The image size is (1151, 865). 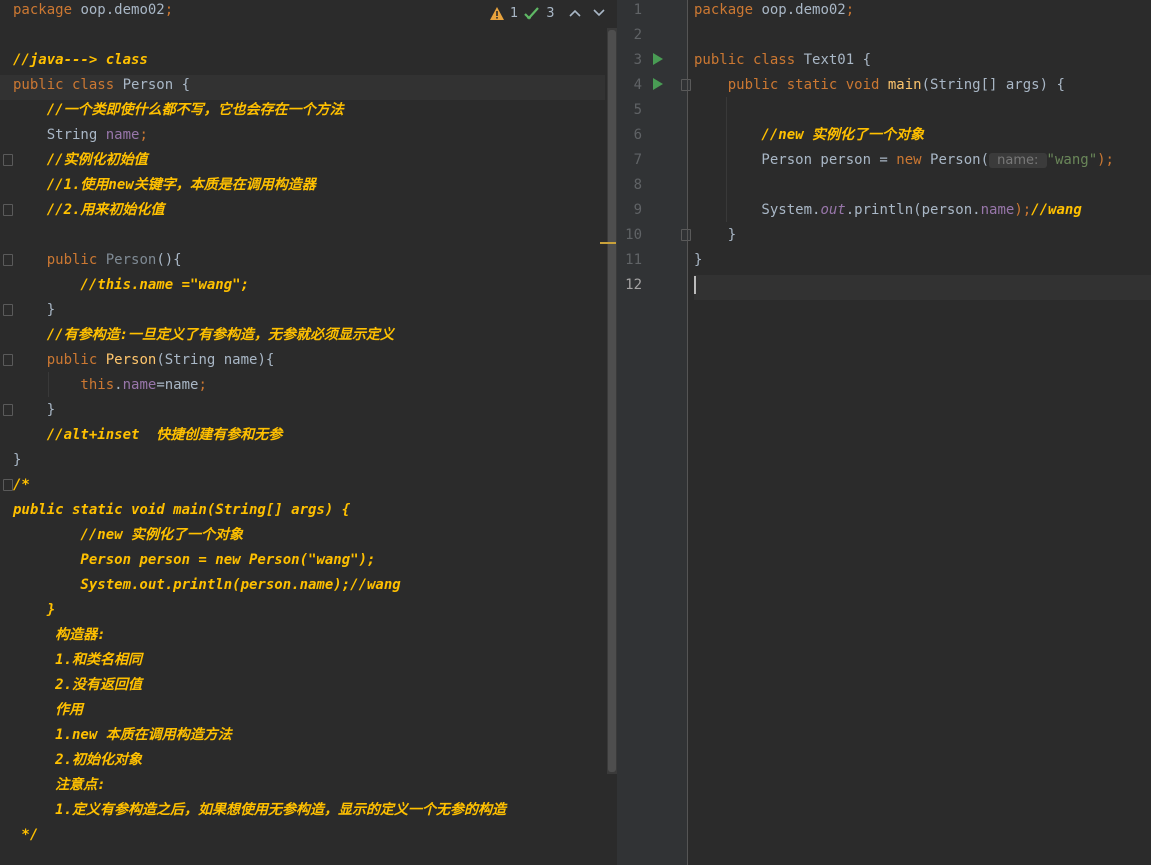 What do you see at coordinates (309, 787) in the screenshot?
I see `code-line: 注意点:` at bounding box center [309, 787].